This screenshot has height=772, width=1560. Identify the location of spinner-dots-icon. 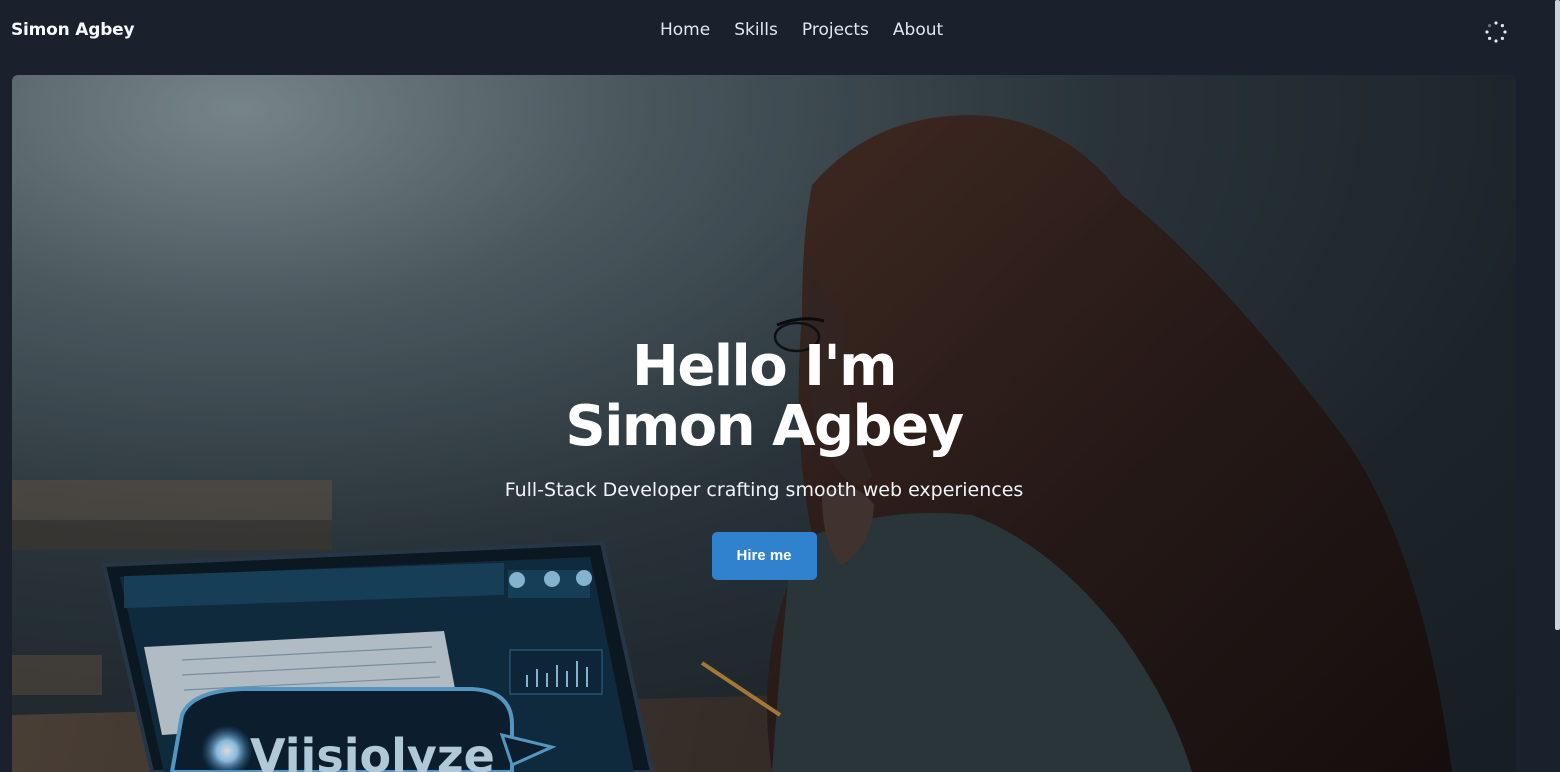
(1496, 32).